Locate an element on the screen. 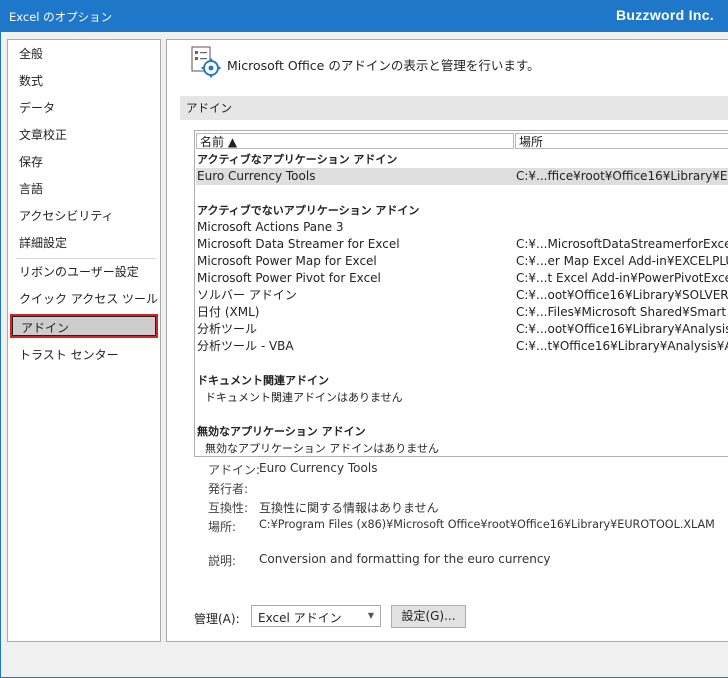 The image size is (728, 678). empty-group-note: ドキュメント関連アドインはありません is located at coordinates (304, 397).